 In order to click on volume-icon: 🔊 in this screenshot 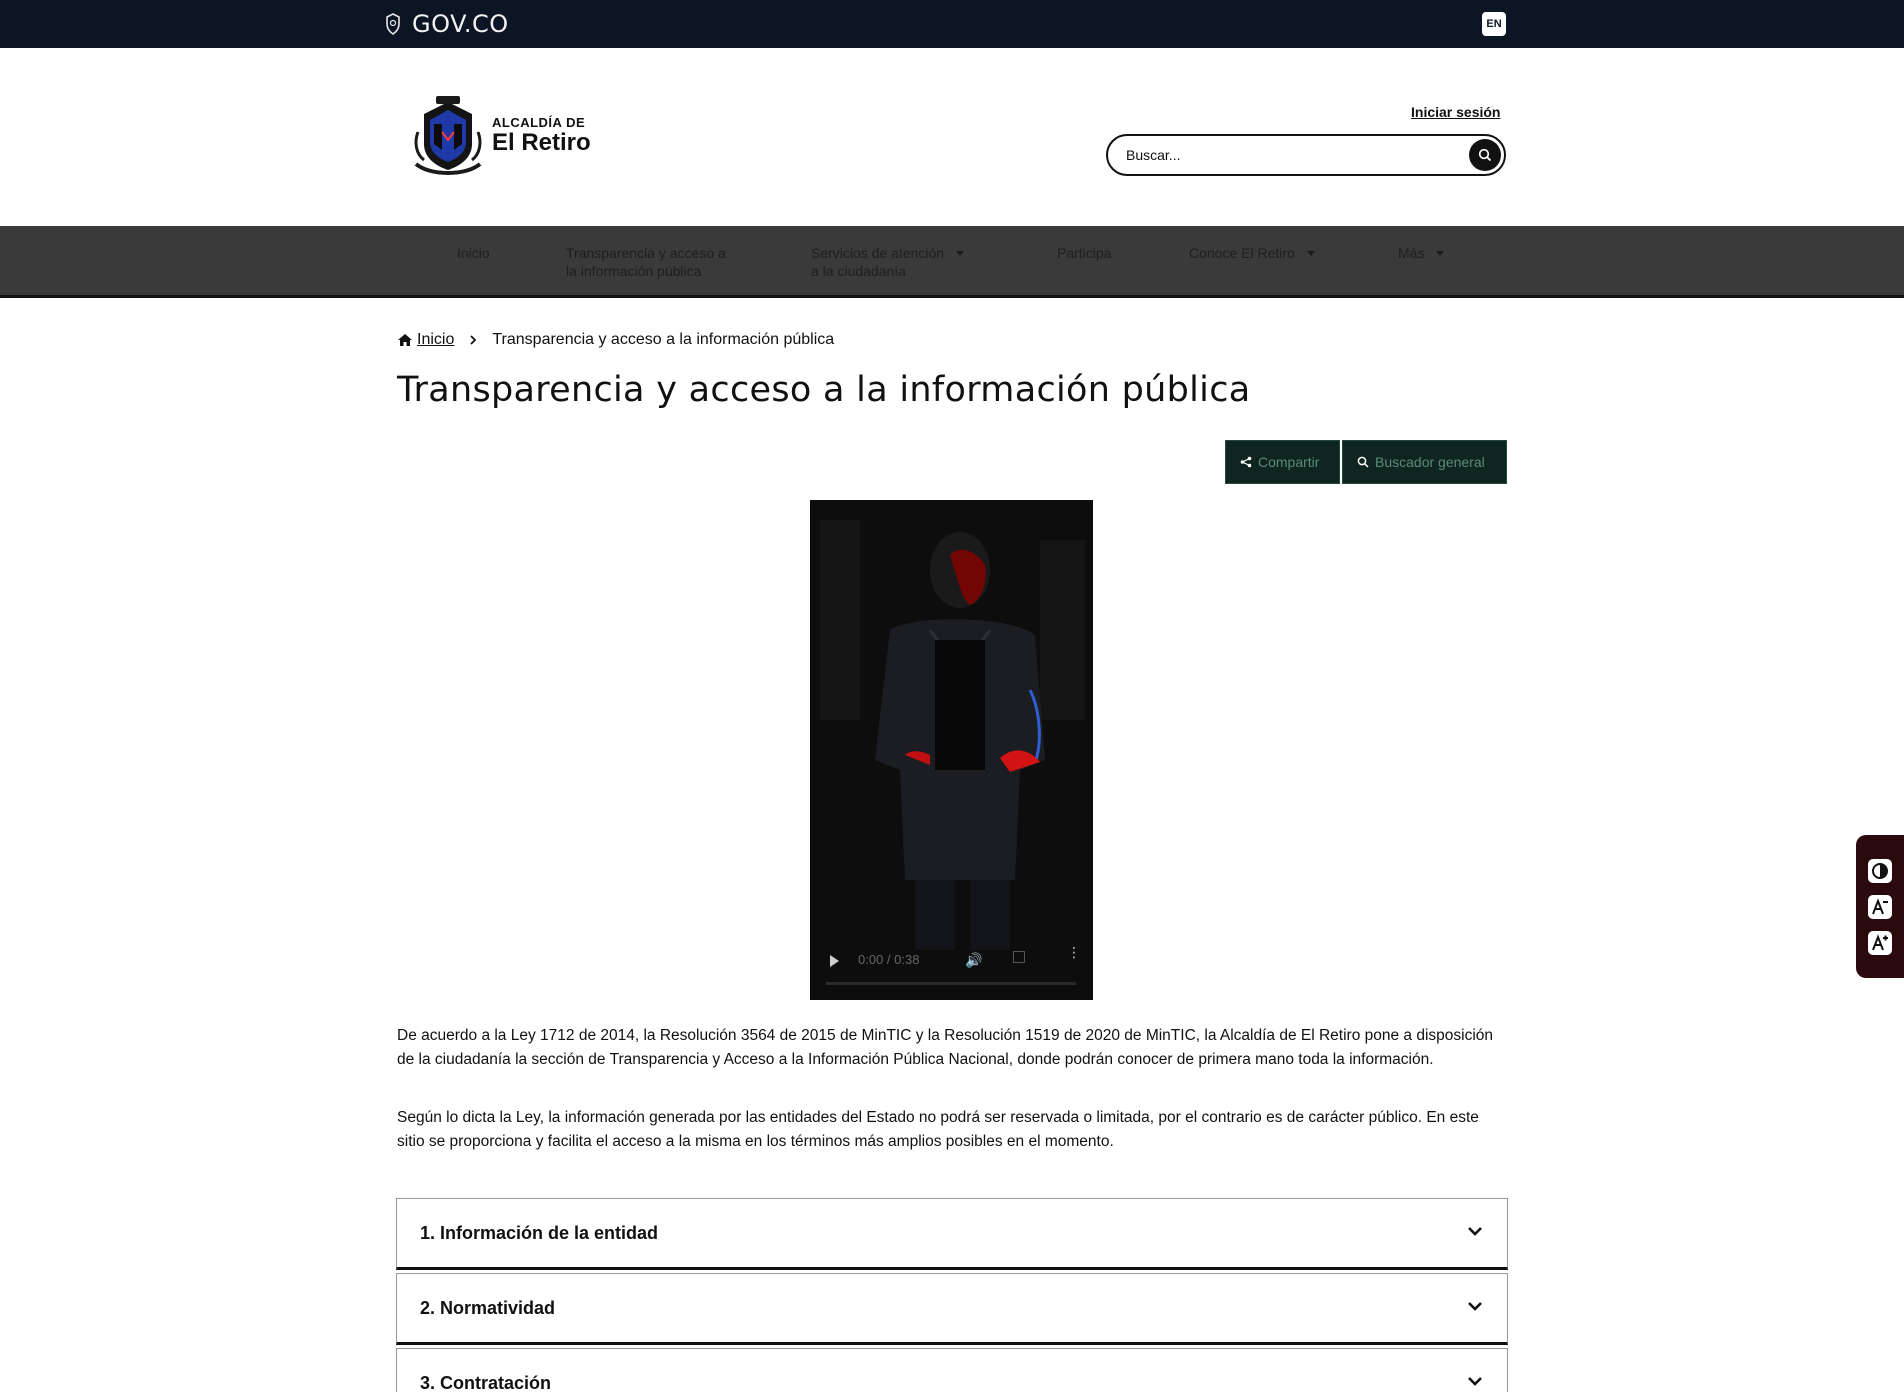, I will do `click(973, 960)`.